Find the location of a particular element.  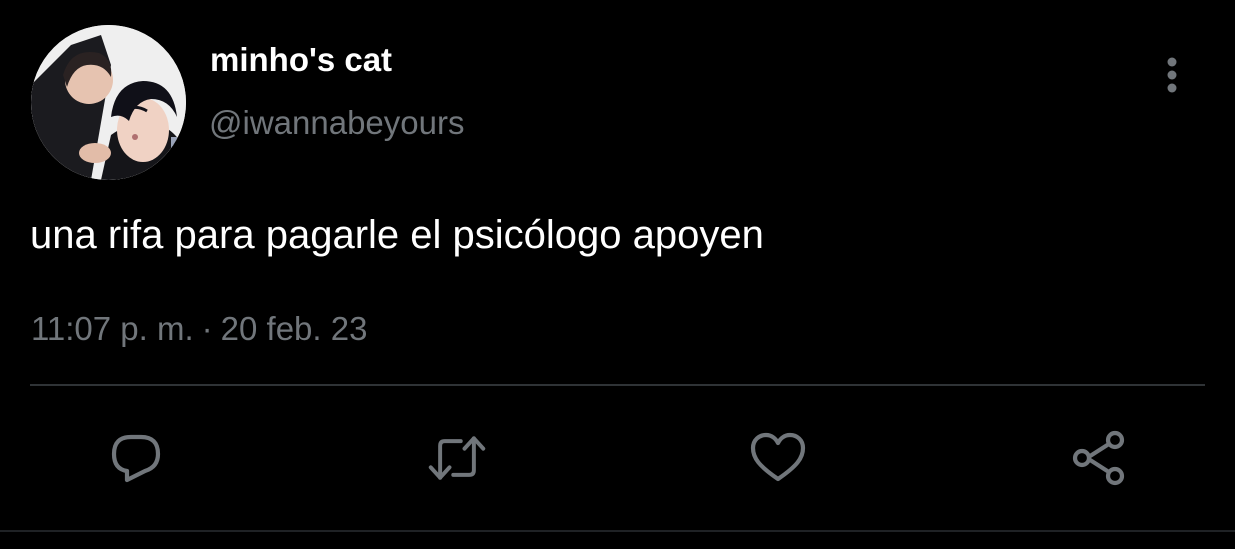

profile-photo-icon is located at coordinates (108, 102).